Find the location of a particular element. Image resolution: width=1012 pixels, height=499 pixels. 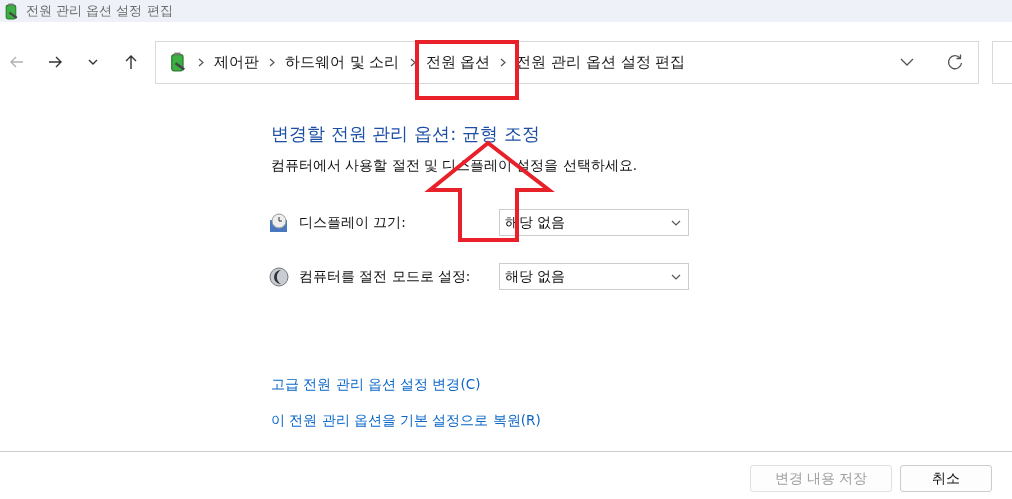

address-bar: 제어판 하드웨어 및 소리 전원 옵션 전원 관리 옵션 설정 편집 is located at coordinates (567, 62).